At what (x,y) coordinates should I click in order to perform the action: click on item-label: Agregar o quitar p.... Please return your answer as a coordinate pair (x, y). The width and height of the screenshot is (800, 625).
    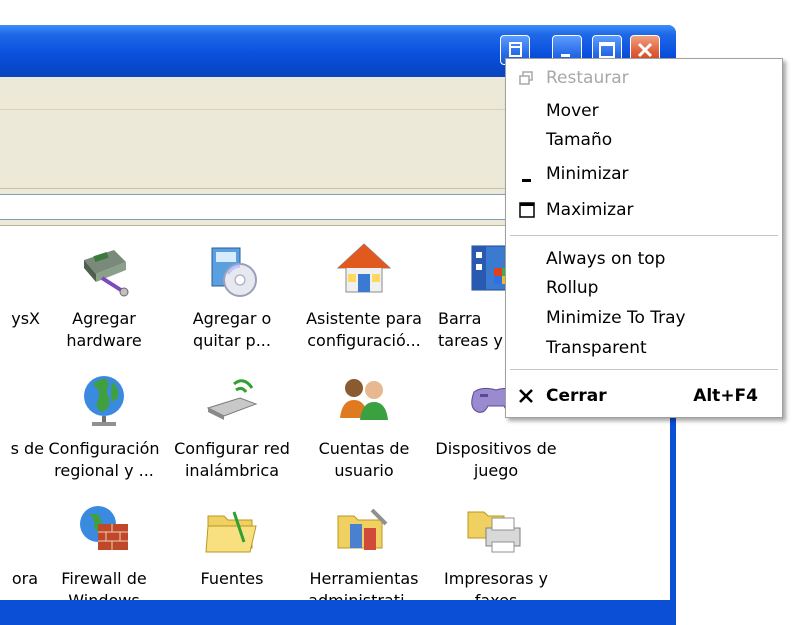
    Looking at the image, I should click on (232, 329).